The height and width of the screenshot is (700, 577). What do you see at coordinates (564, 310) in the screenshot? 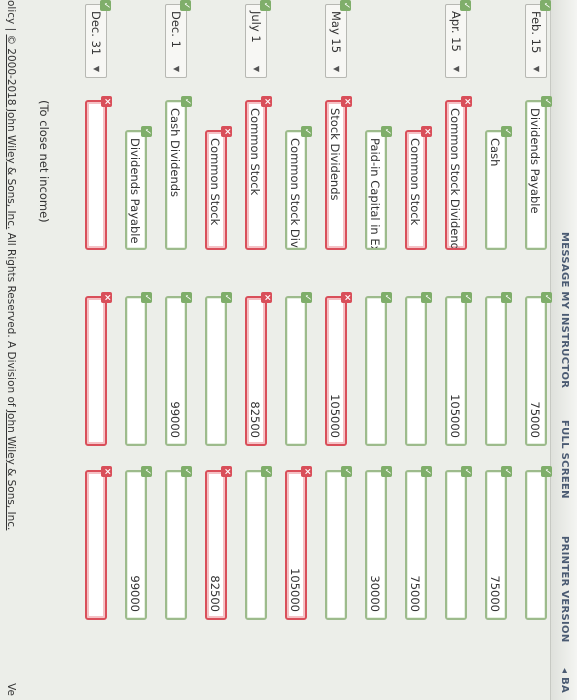
I see `message-instructor-link: MESSAGE MY INSTRUCTOR` at bounding box center [564, 310].